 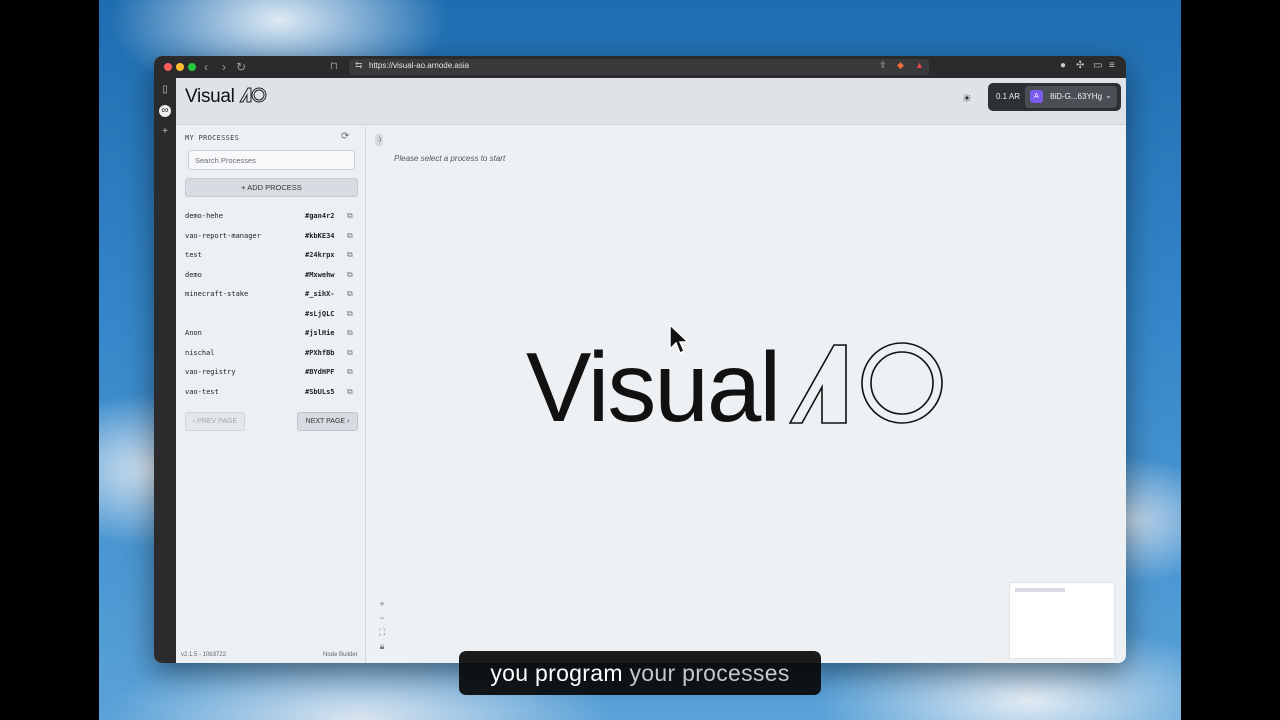 I want to click on process-name: demo-hehe, so click(x=204, y=216).